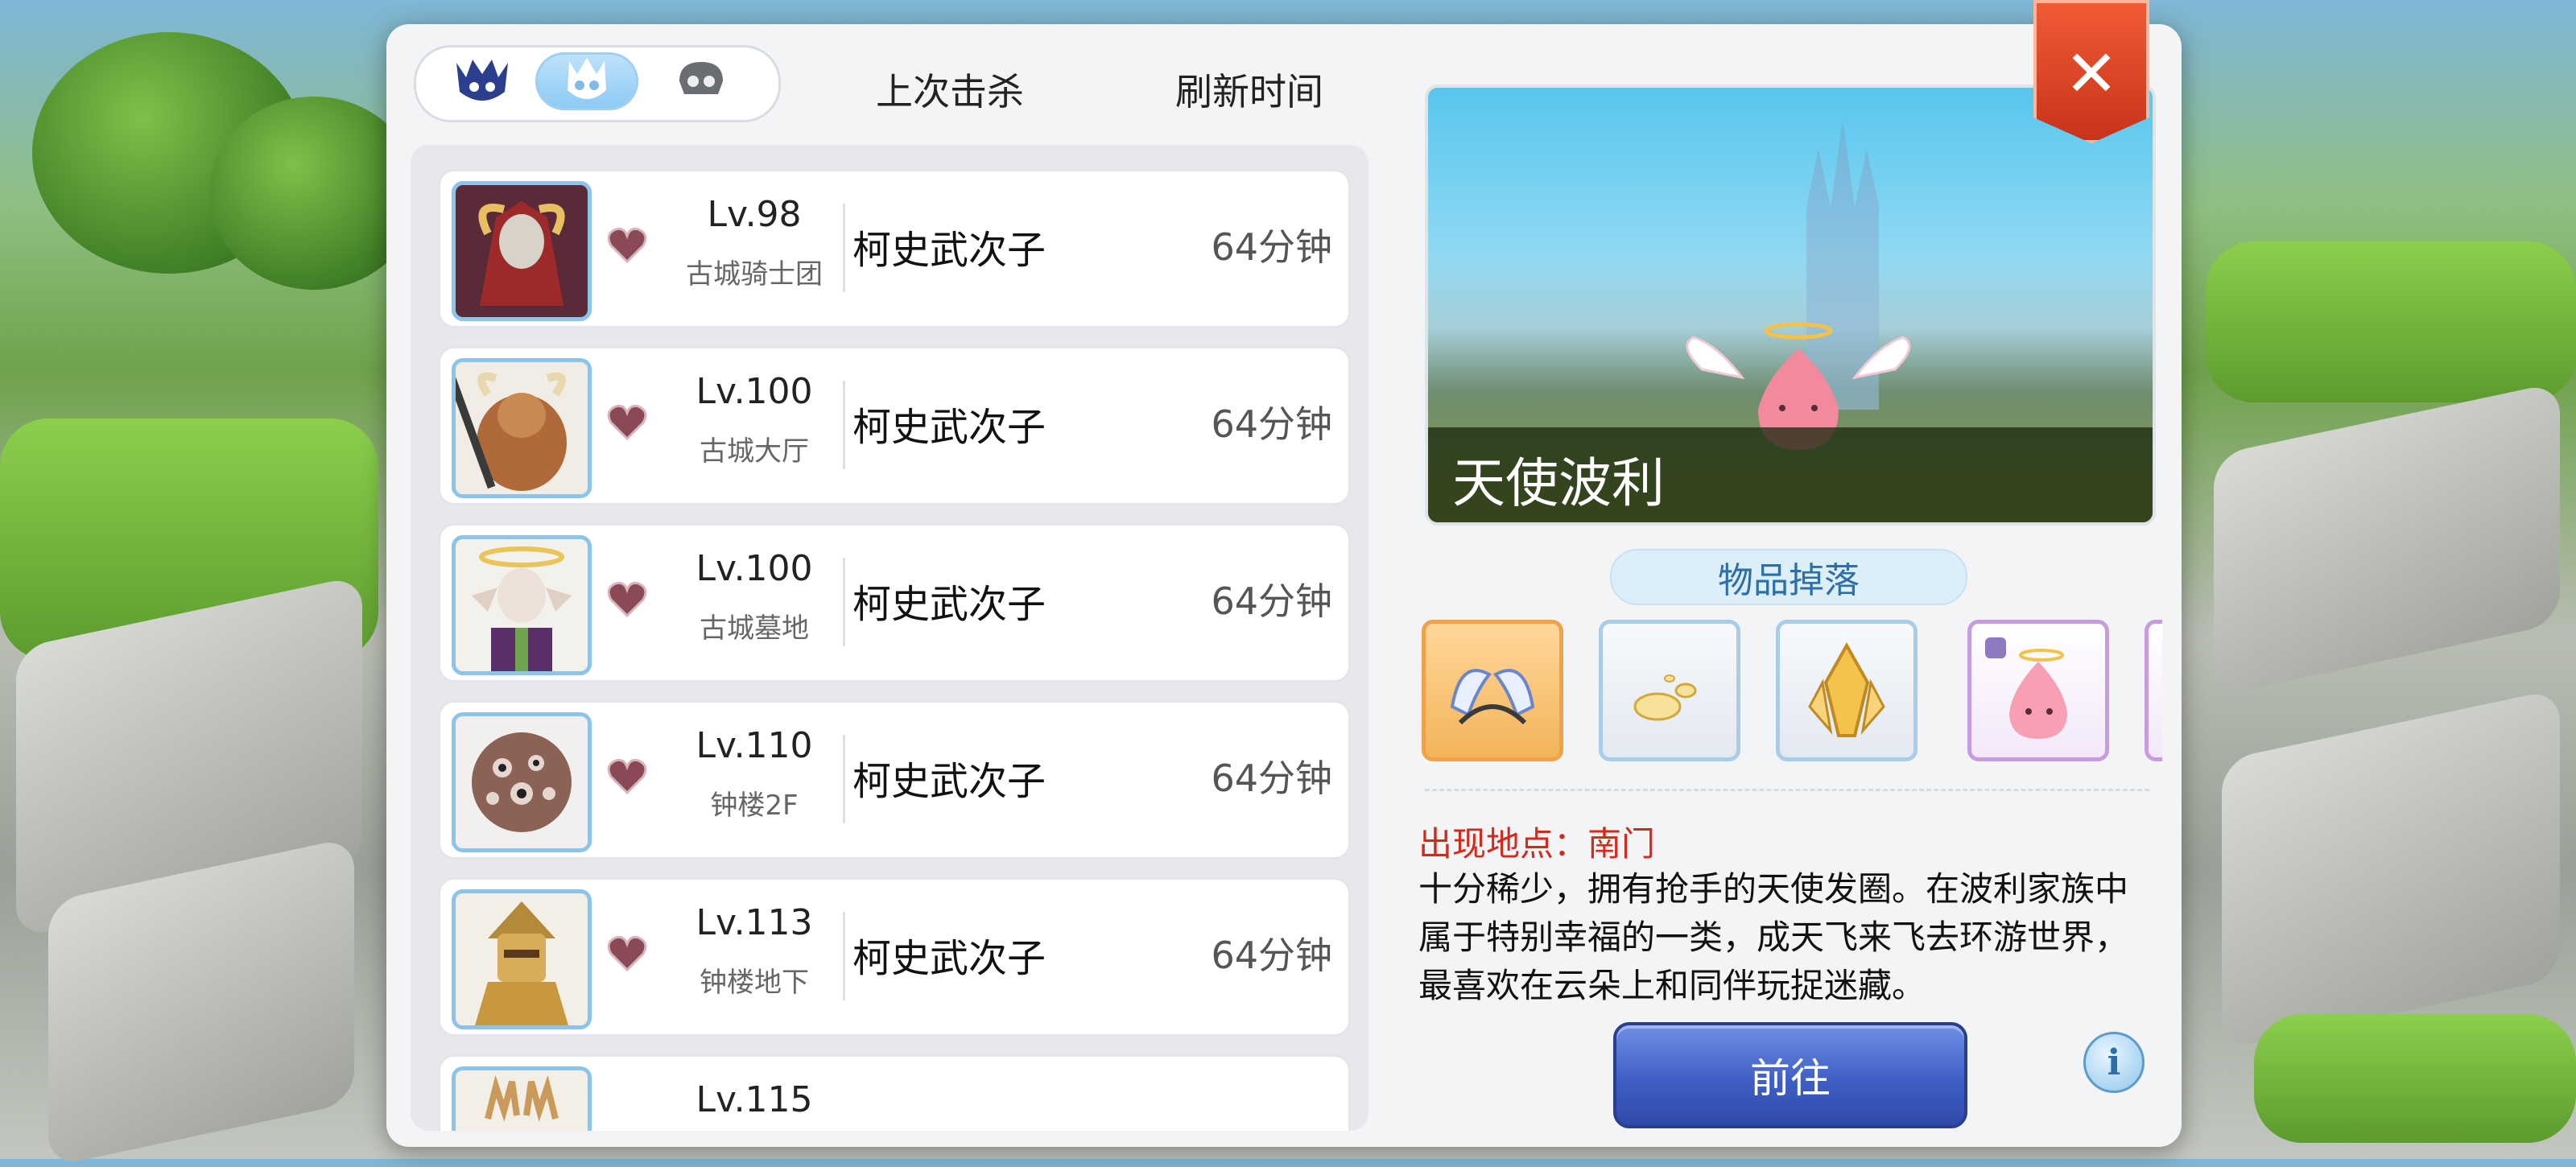  Describe the element at coordinates (754, 922) in the screenshot. I see `boss-level: Lv.113` at that location.